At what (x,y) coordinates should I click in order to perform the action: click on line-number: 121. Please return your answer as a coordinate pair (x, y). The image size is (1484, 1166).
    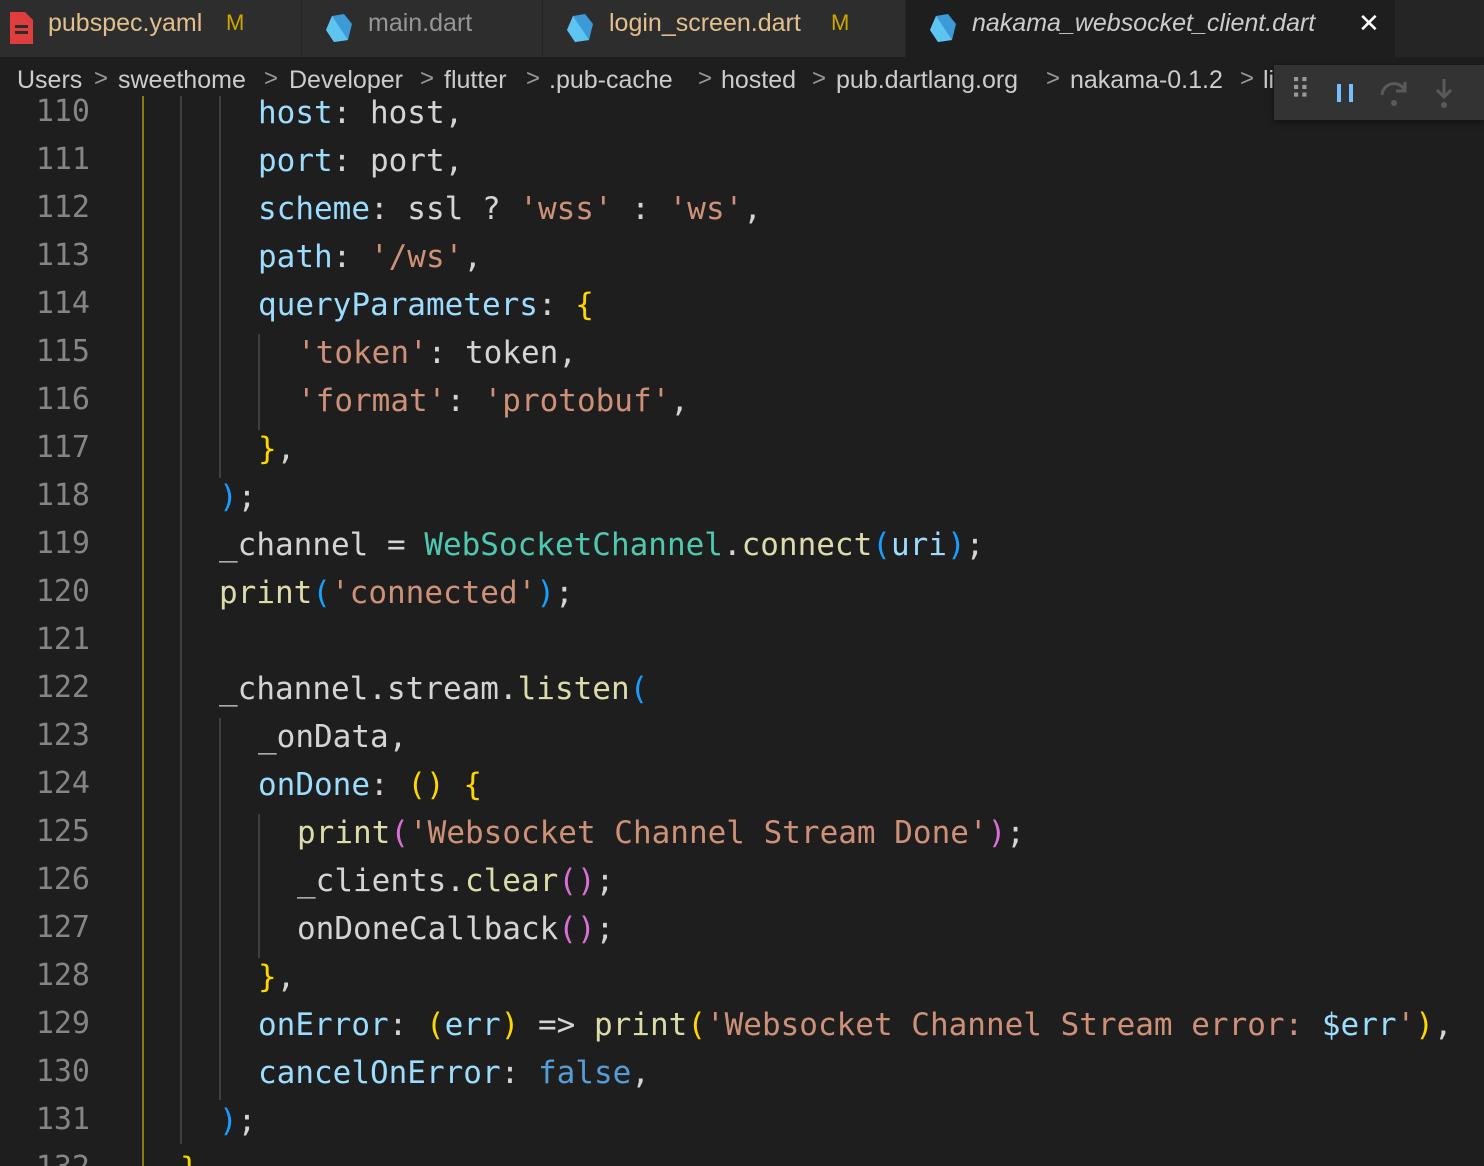
    Looking at the image, I should click on (45, 640).